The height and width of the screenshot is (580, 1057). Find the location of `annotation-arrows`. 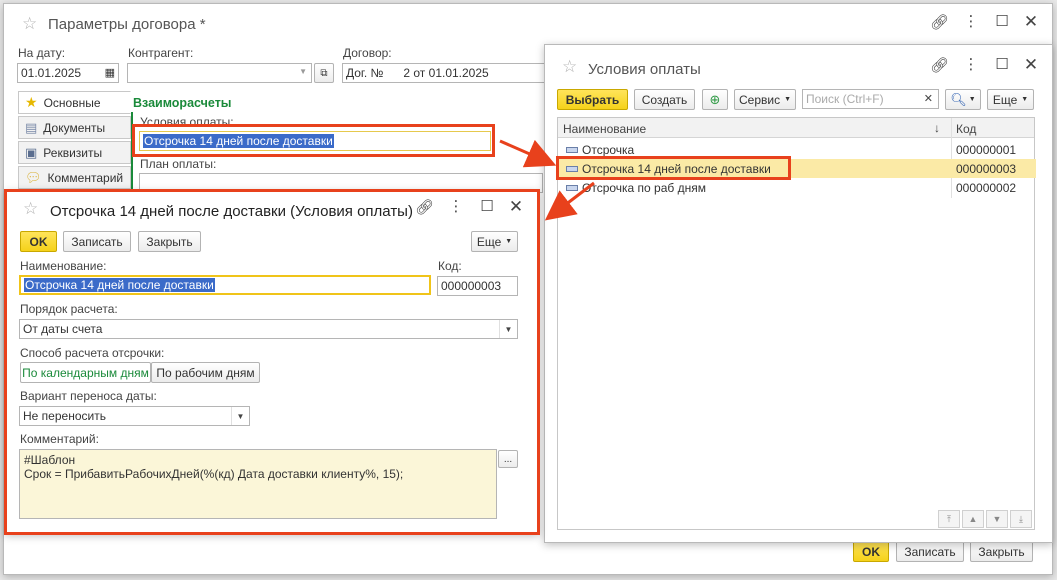

annotation-arrows is located at coordinates (547, 180).